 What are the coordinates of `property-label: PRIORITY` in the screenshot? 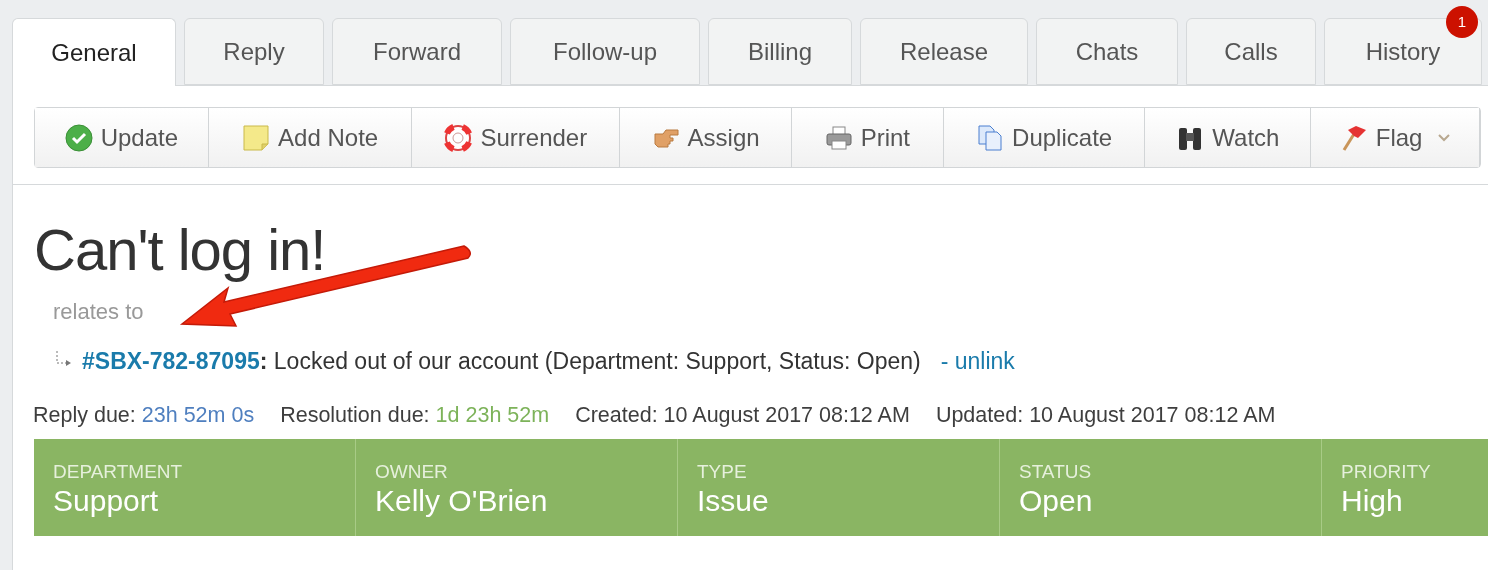 It's located at (1386, 471).